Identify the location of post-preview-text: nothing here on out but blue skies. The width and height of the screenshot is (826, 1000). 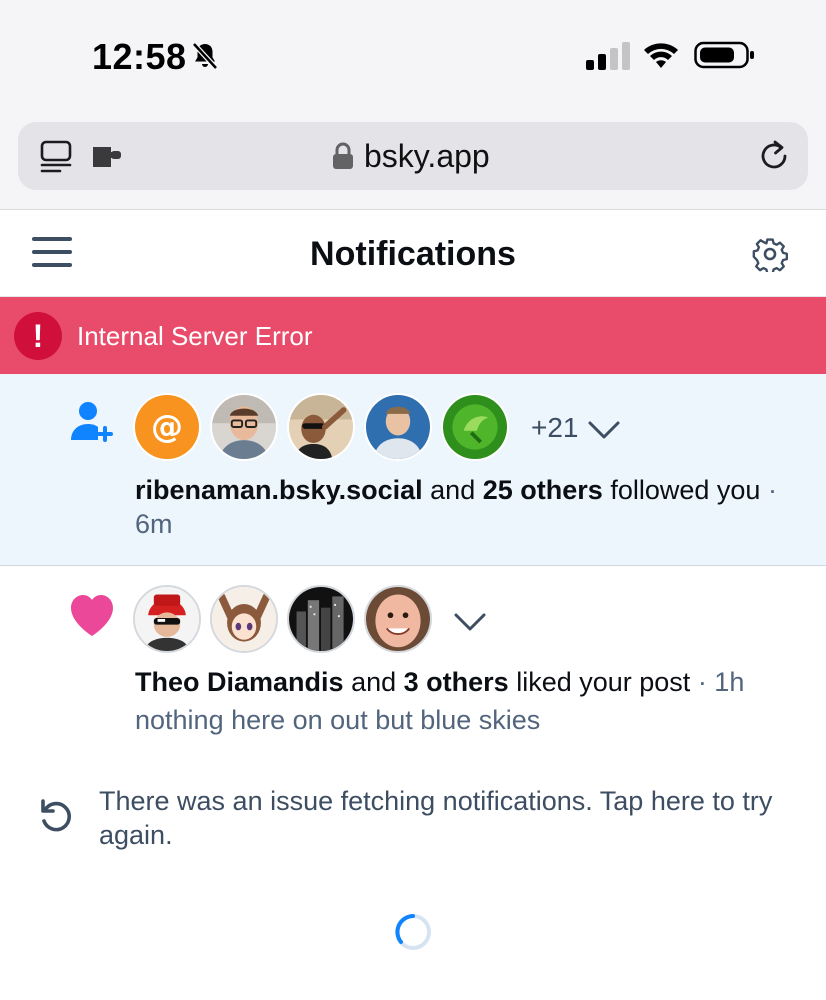
(337, 720).